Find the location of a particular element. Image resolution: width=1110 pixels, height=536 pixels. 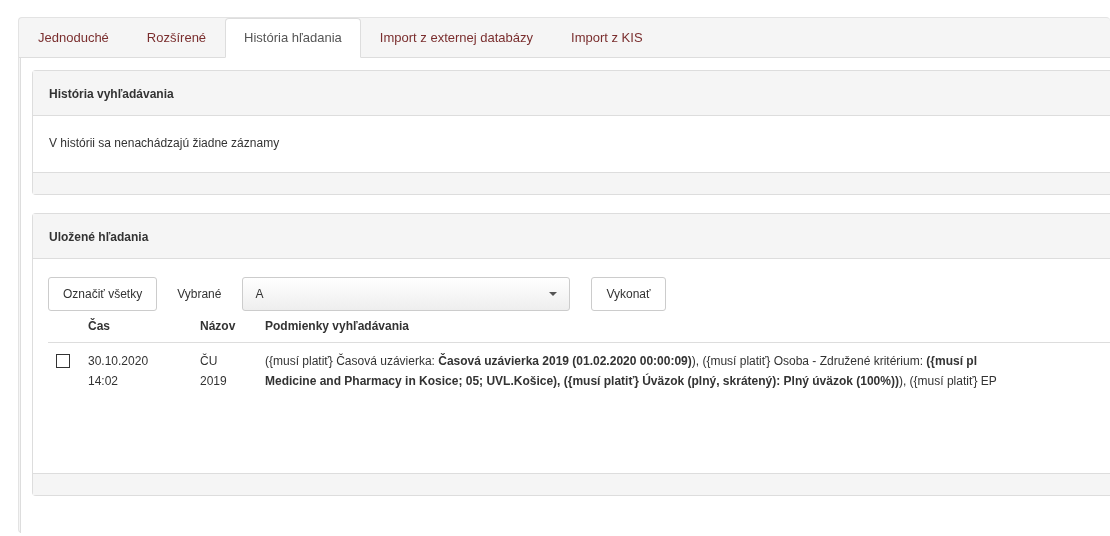

action-dropdown: A is located at coordinates (406, 294).